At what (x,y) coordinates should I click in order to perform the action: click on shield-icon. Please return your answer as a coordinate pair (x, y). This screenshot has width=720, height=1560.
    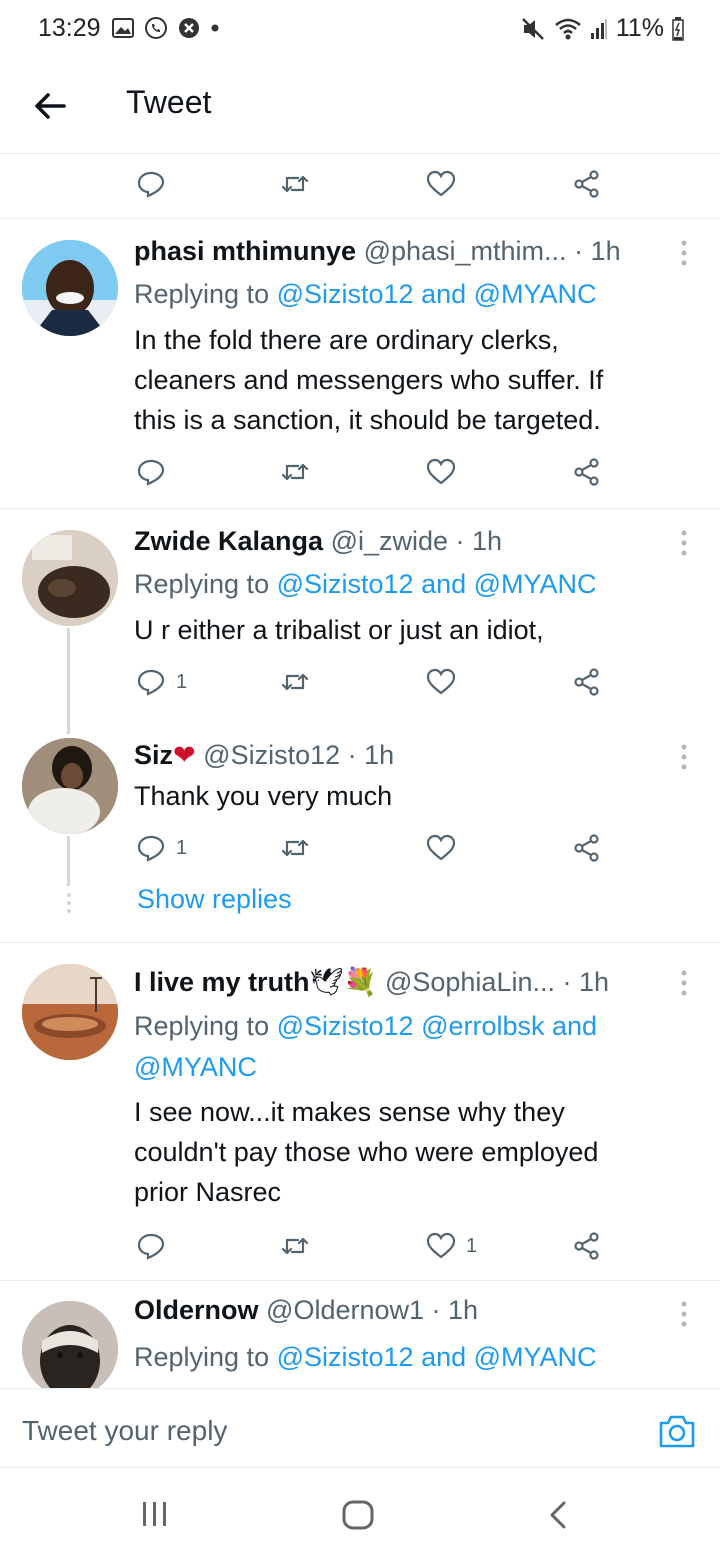
    Looking at the image, I should click on (189, 28).